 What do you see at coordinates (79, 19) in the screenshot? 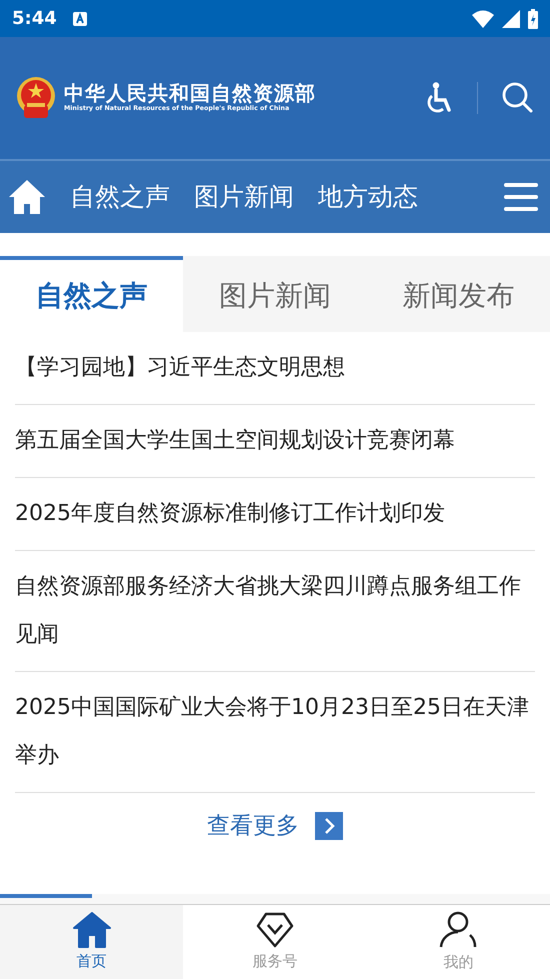
I see `notification-icon` at bounding box center [79, 19].